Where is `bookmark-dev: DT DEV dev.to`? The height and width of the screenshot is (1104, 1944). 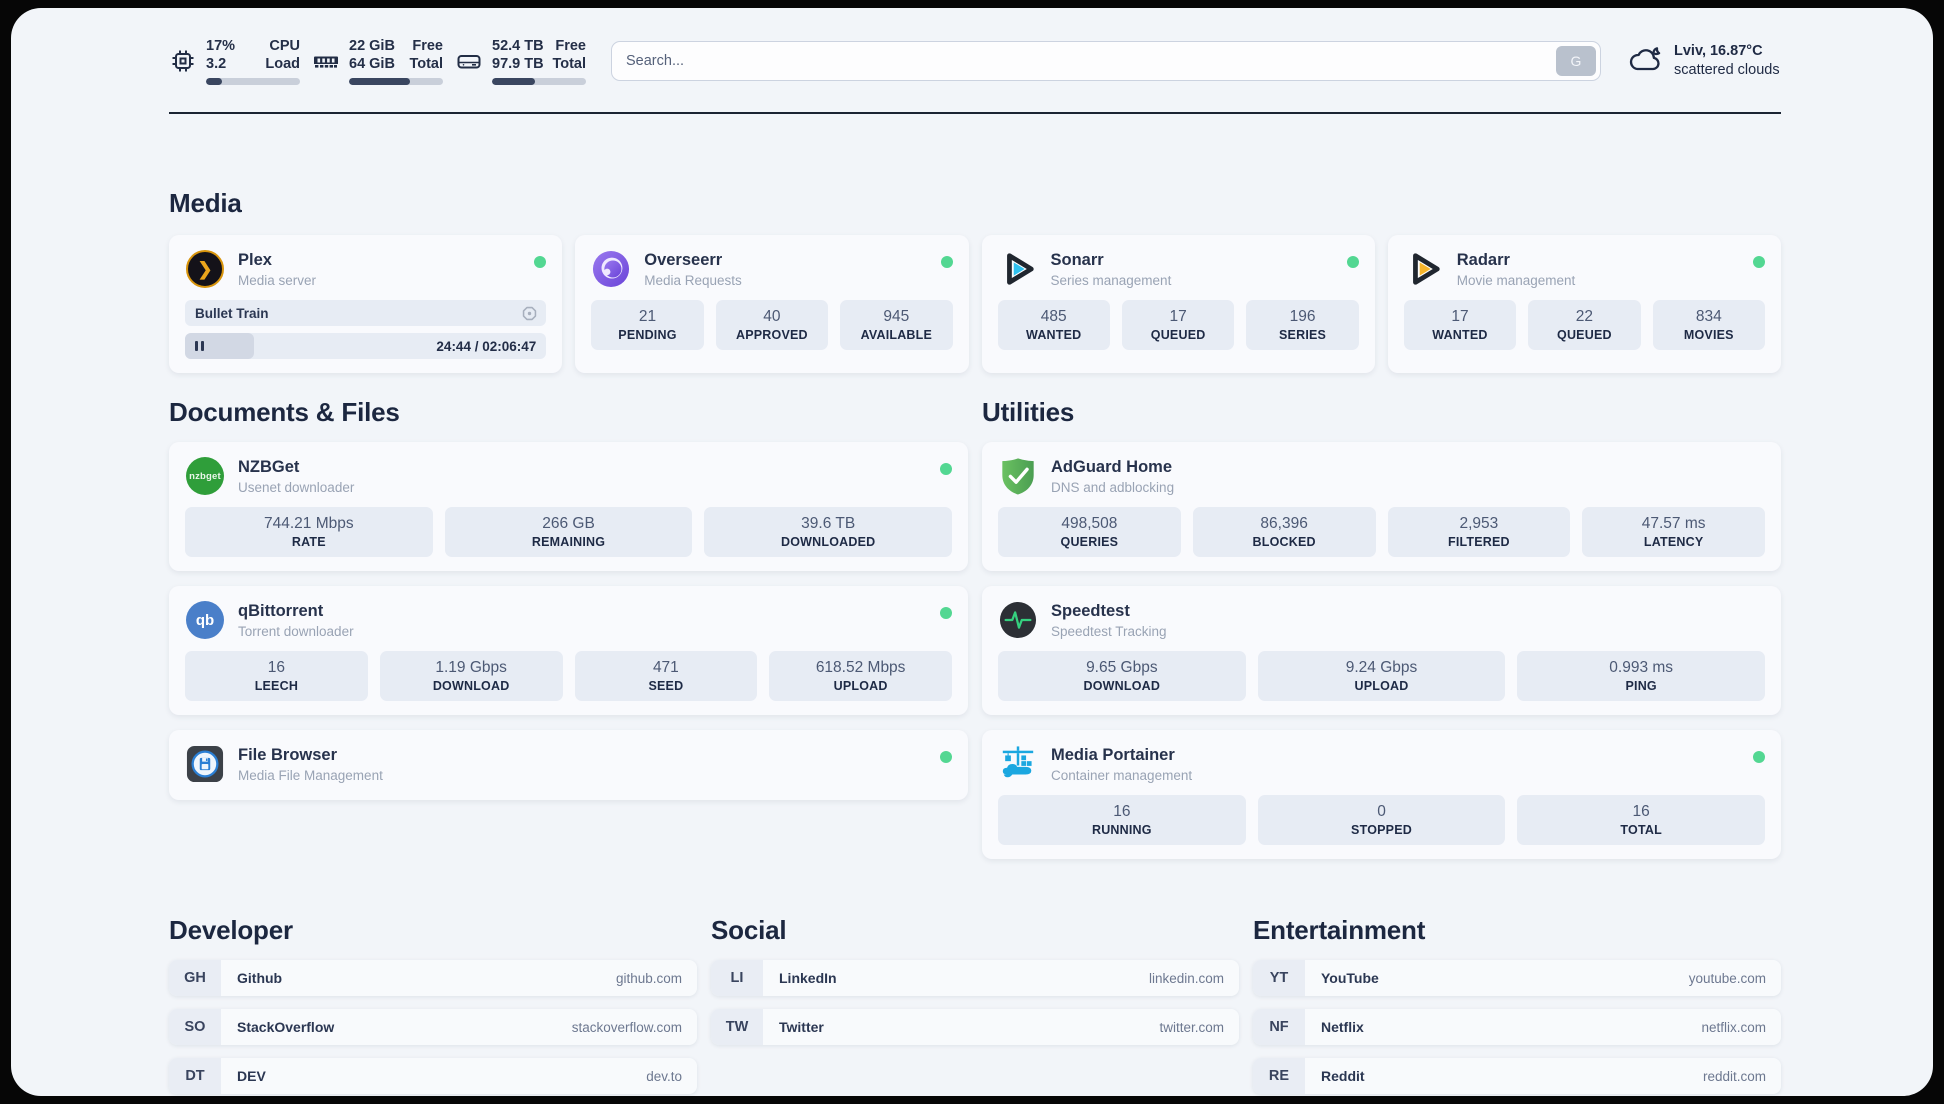 bookmark-dev: DT DEV dev.to is located at coordinates (433, 1076).